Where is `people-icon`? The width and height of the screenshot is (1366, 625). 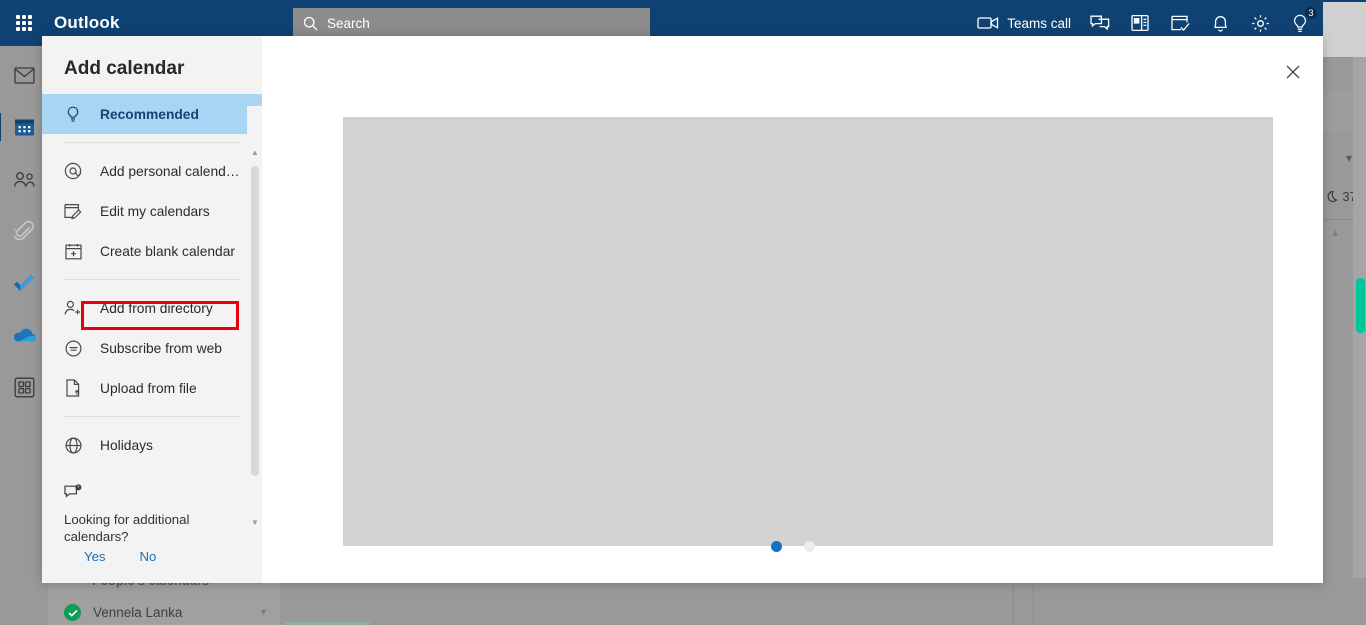 people-icon is located at coordinates (24, 179).